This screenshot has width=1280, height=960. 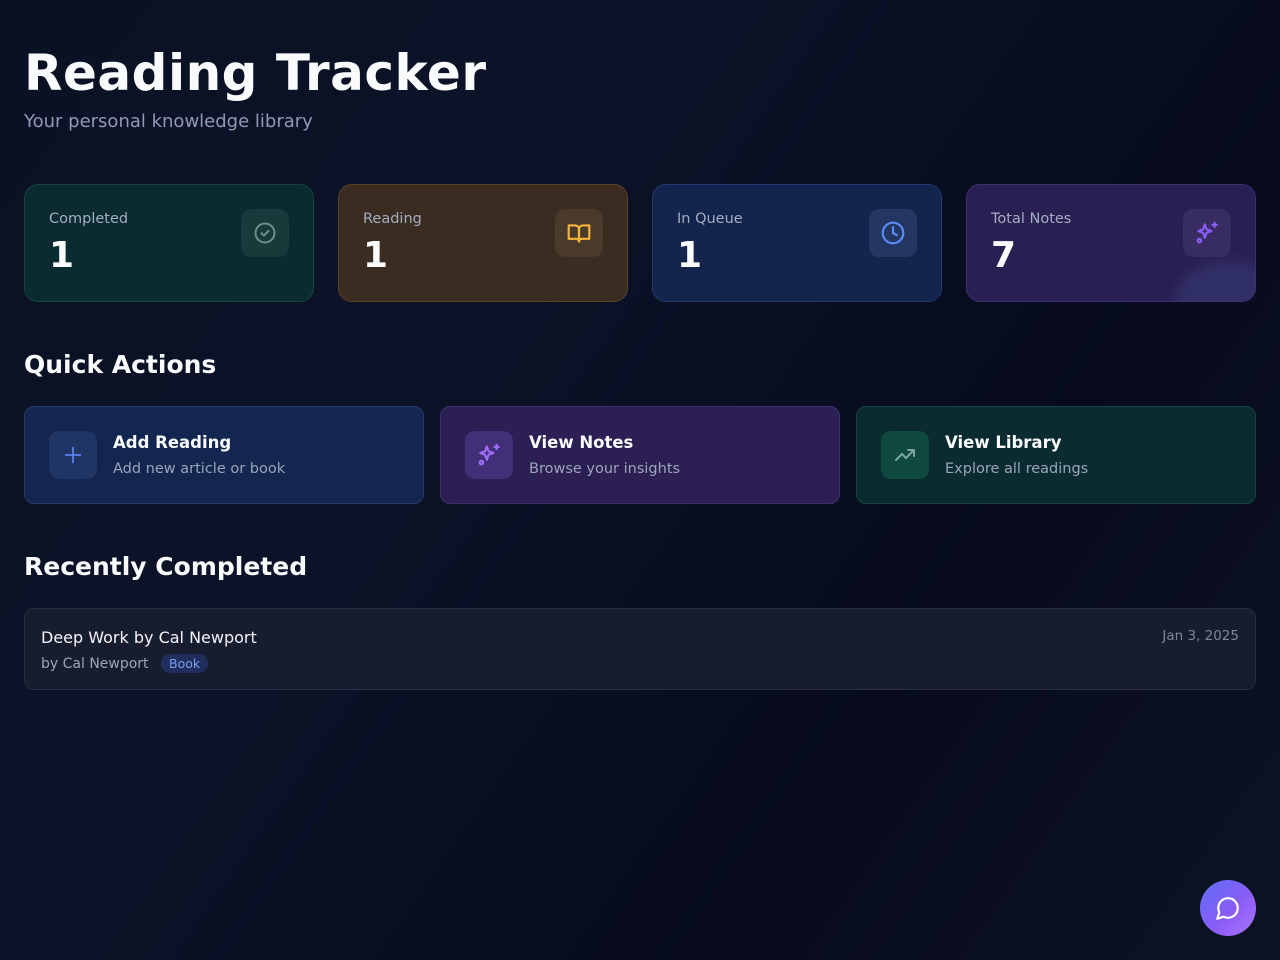 I want to click on quick-actions-heading: Quick Actions, so click(x=120, y=364).